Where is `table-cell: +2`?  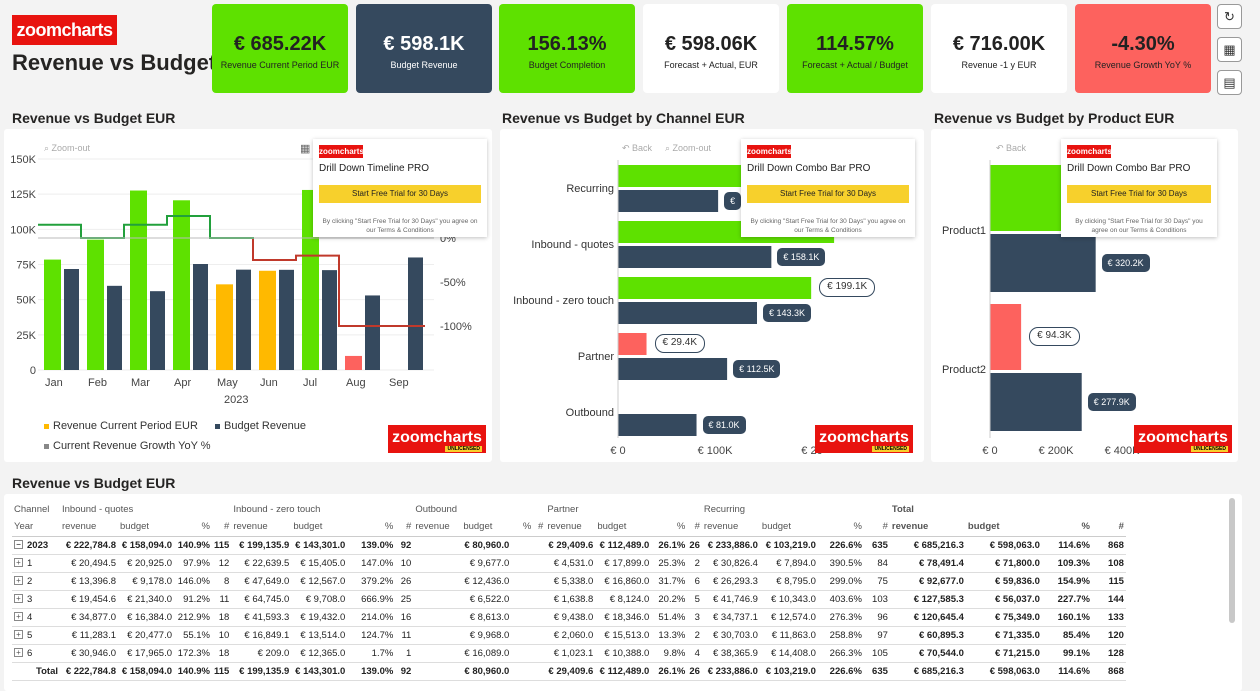
table-cell: +2 is located at coordinates (36, 581).